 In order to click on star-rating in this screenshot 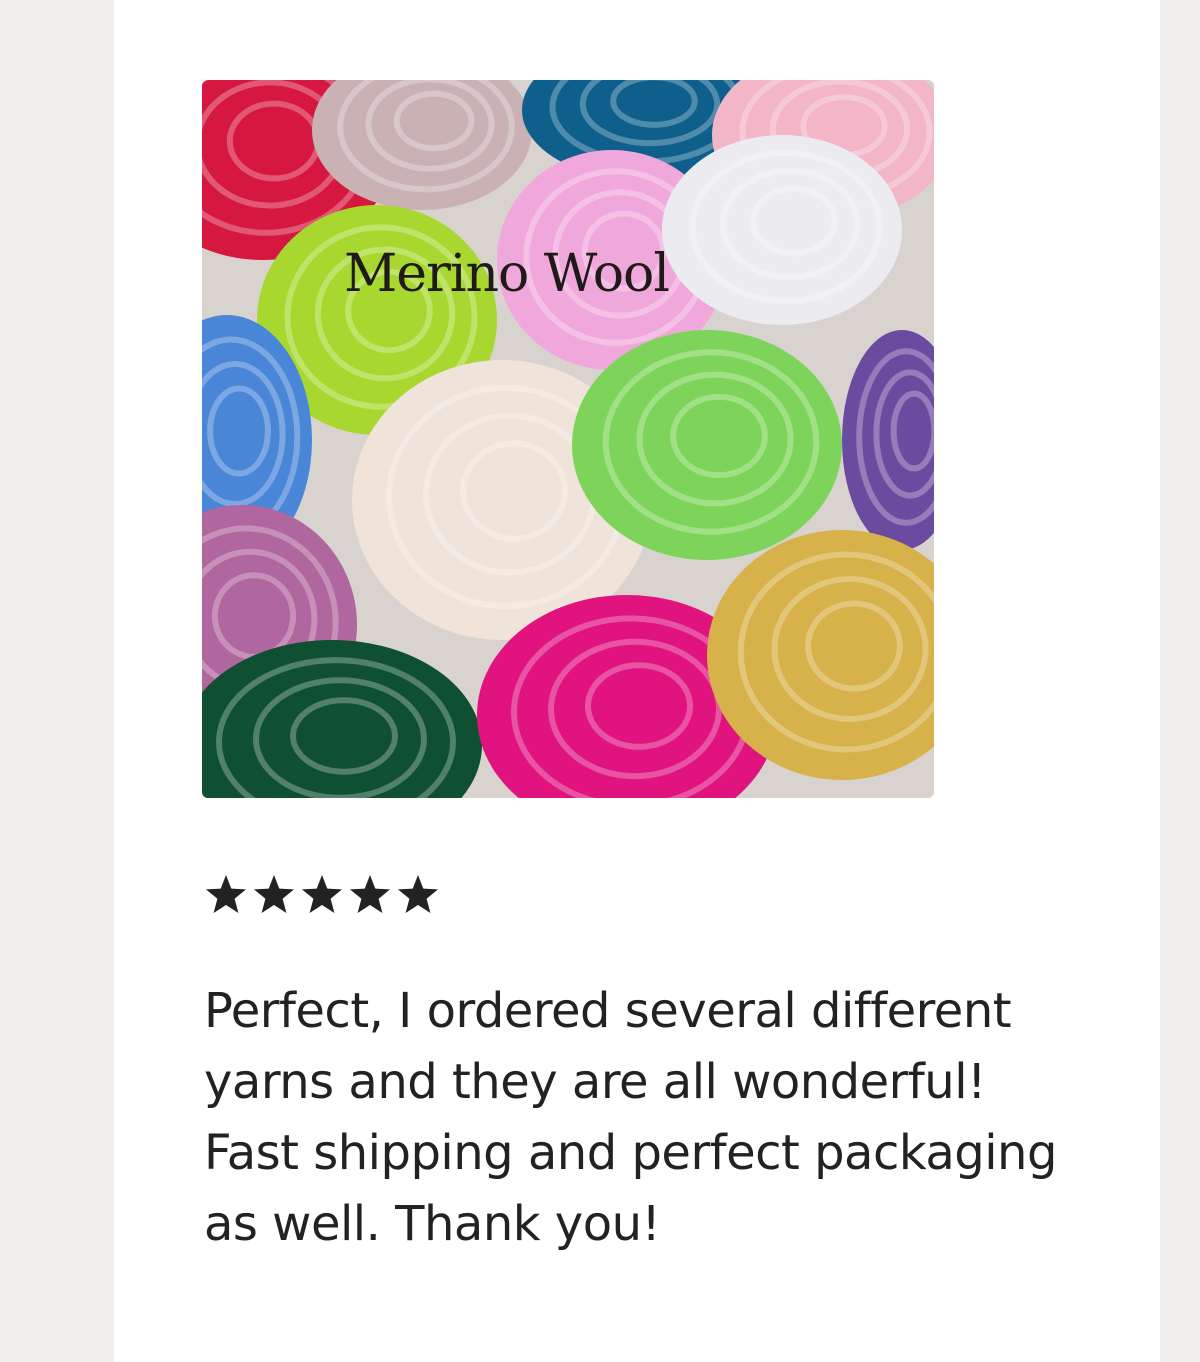, I will do `click(322, 895)`.